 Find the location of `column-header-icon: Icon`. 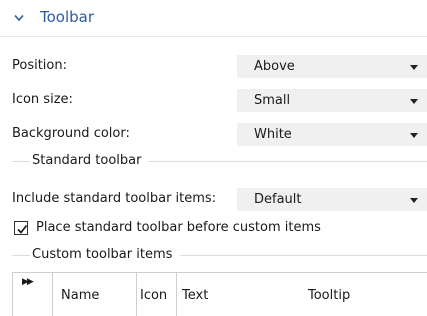

column-header-icon: Icon is located at coordinates (157, 294).